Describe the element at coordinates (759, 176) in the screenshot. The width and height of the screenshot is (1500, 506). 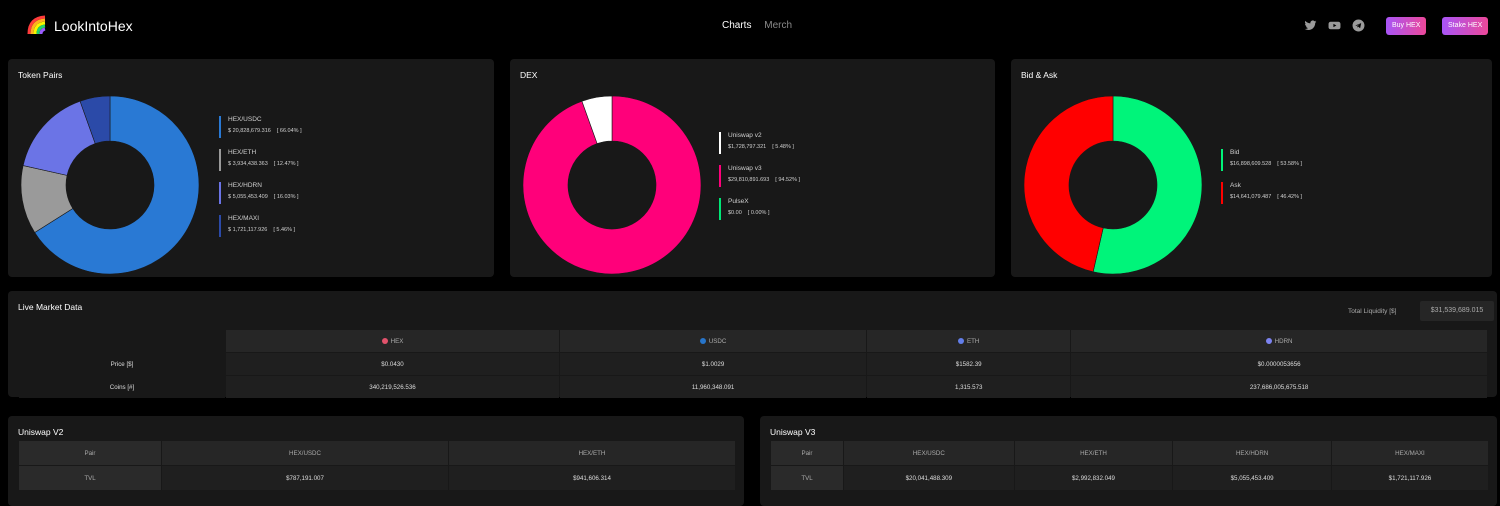
I see `legend-item-uniswap-v3: Uniswap v3 $29,810,891.693 [ 94.52% ]` at that location.